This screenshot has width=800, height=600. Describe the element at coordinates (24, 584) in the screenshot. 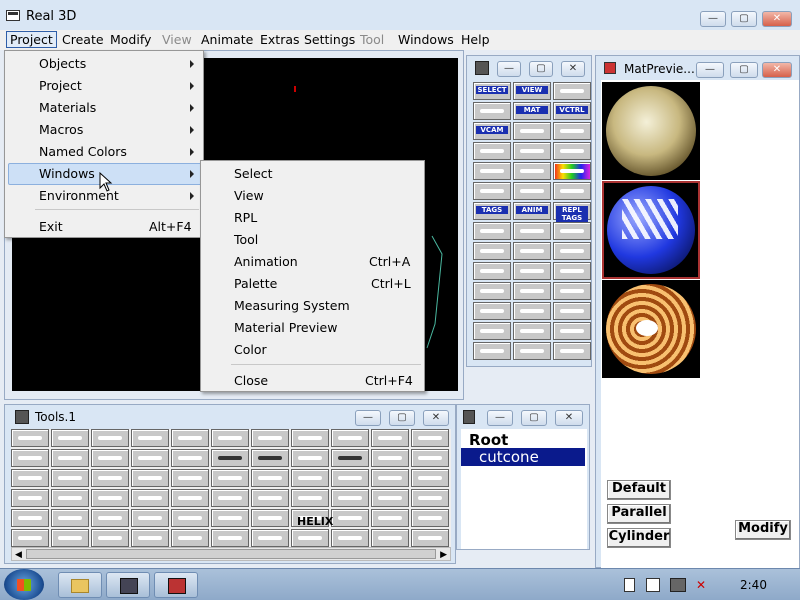

I see `start-button` at that location.